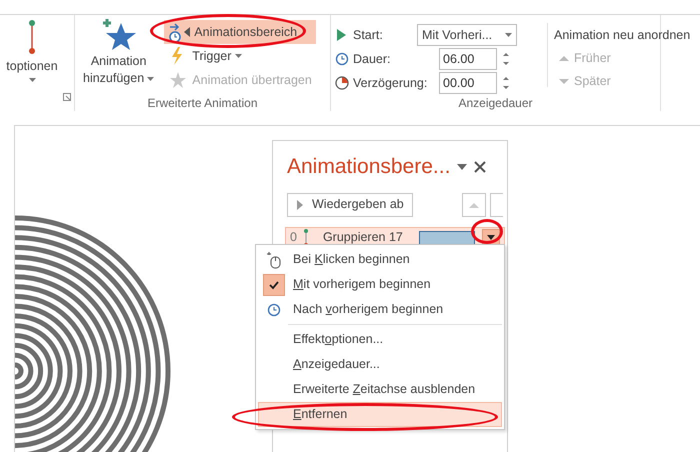 This screenshot has height=452, width=700. I want to click on reorder-title: Animation neu anordnen, so click(622, 35).